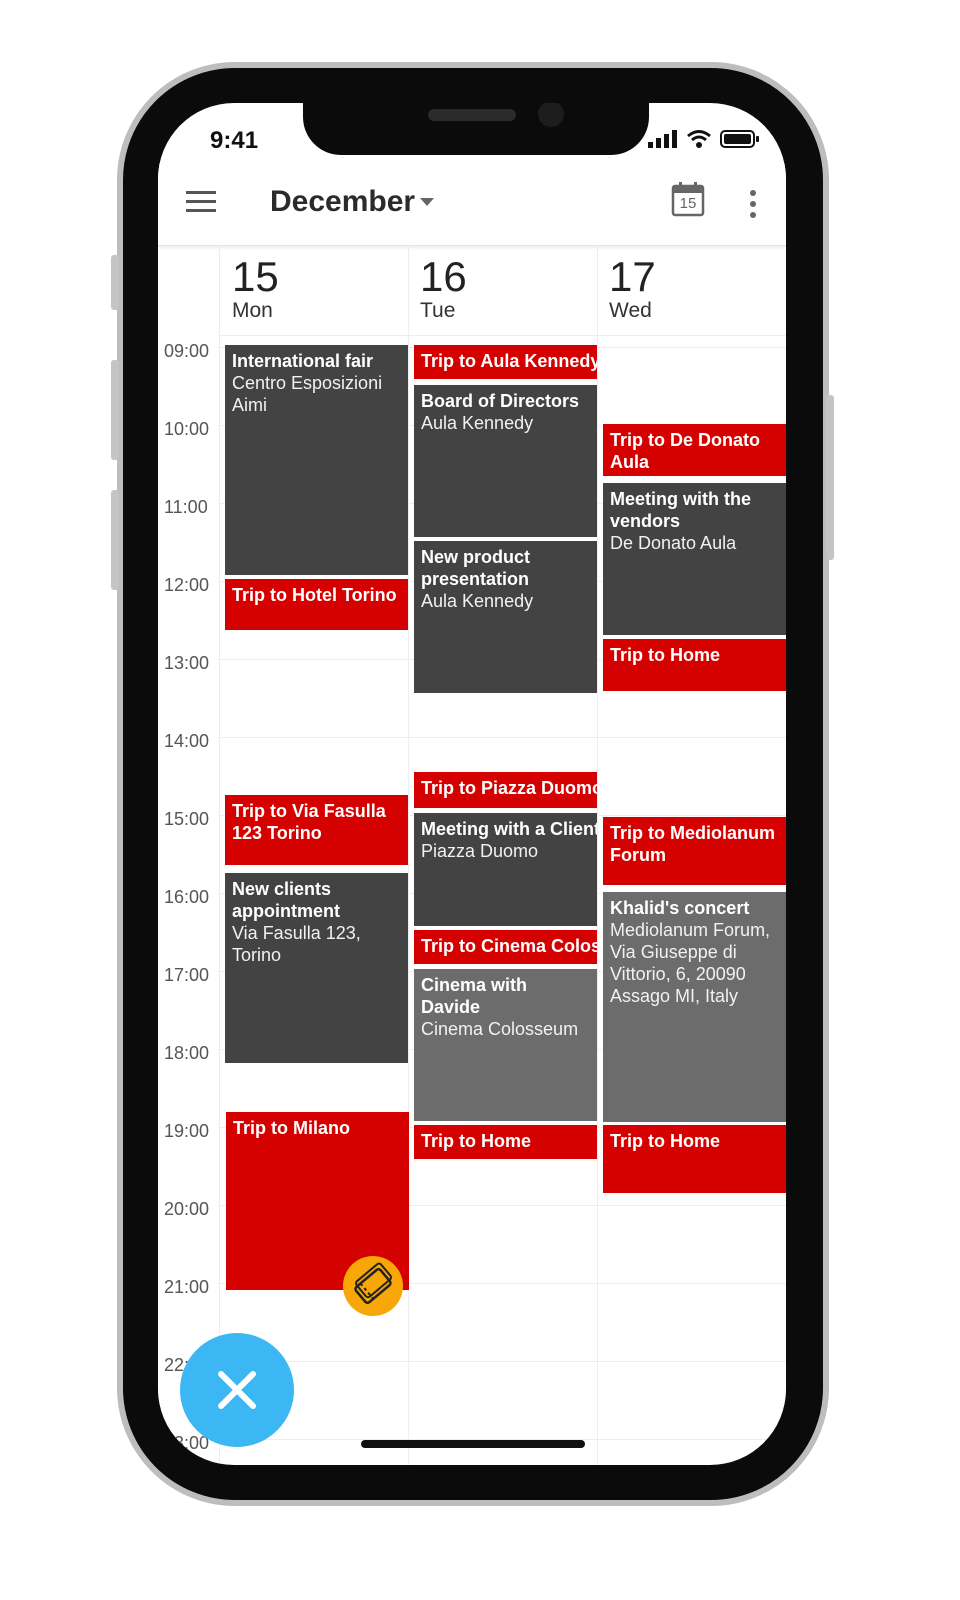  What do you see at coordinates (472, 115) in the screenshot?
I see `speaker-grille` at bounding box center [472, 115].